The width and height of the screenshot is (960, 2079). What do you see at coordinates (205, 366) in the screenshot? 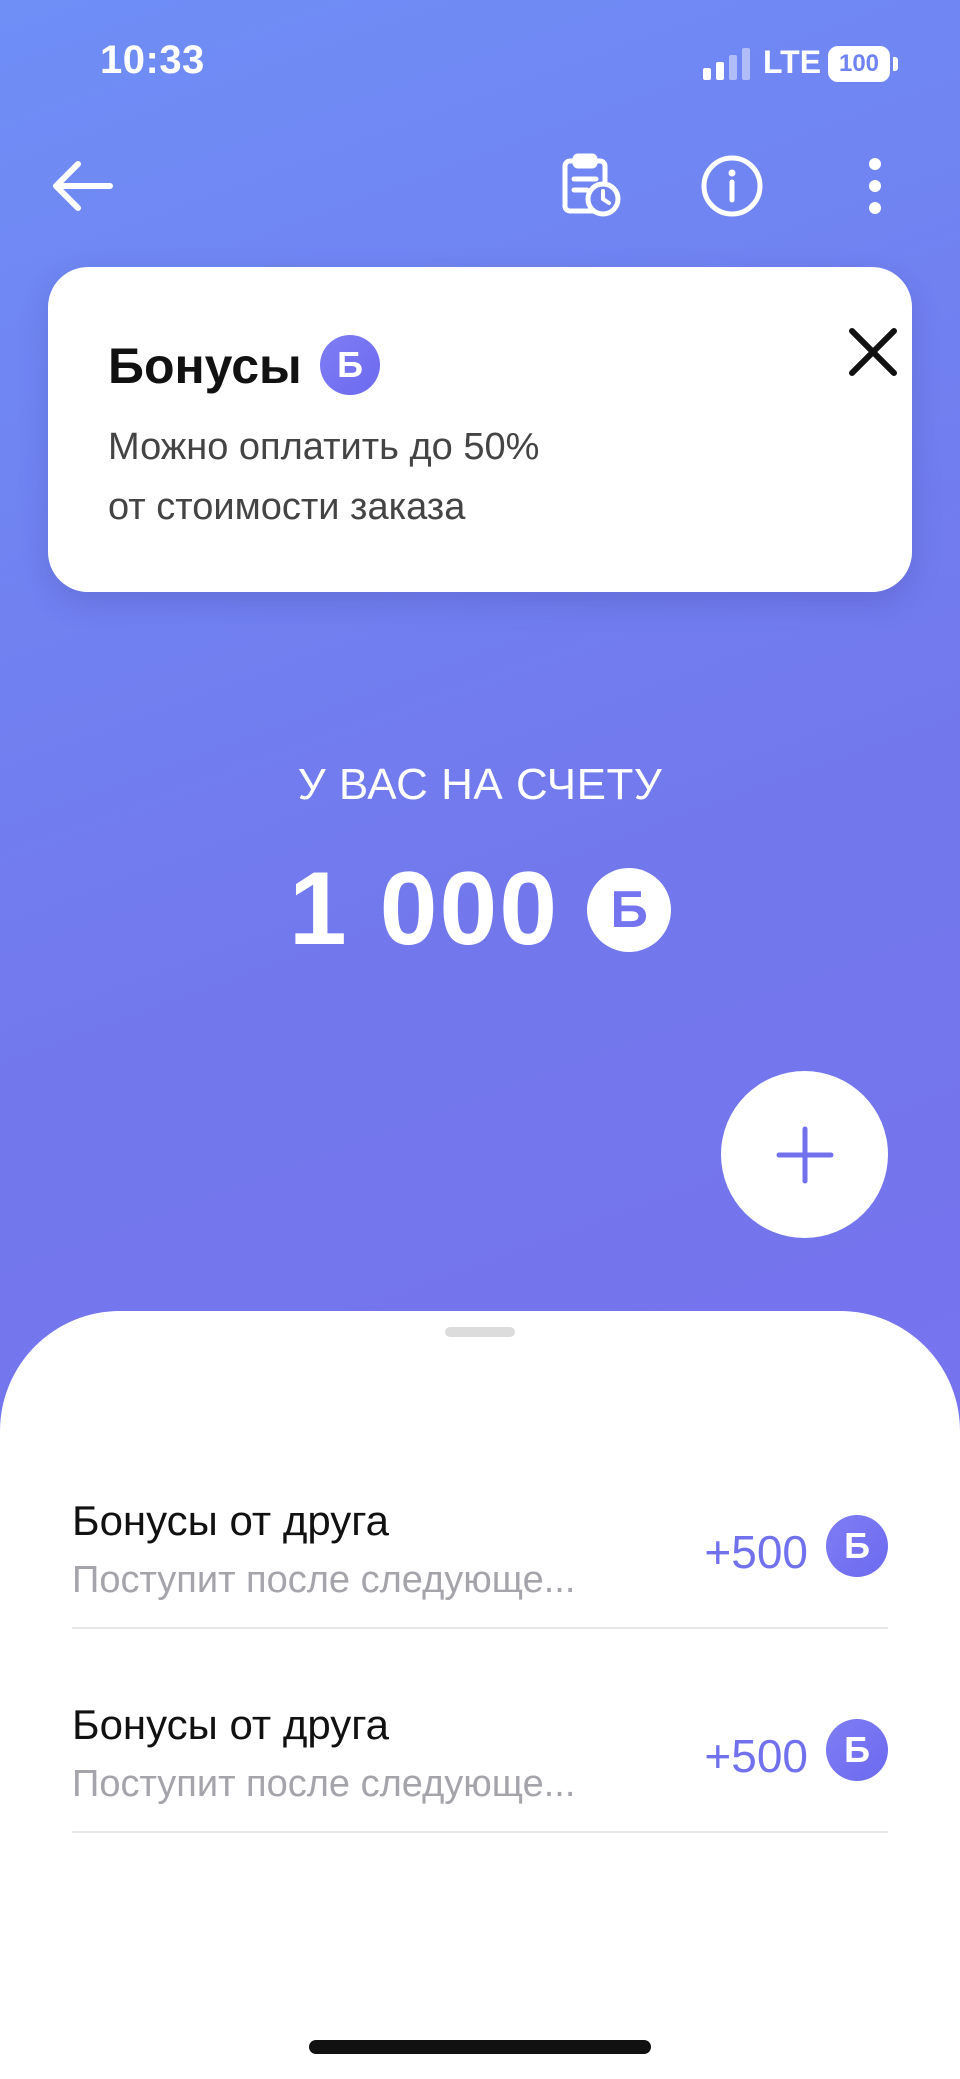
I see `tooltip-title: Бонусы` at bounding box center [205, 366].